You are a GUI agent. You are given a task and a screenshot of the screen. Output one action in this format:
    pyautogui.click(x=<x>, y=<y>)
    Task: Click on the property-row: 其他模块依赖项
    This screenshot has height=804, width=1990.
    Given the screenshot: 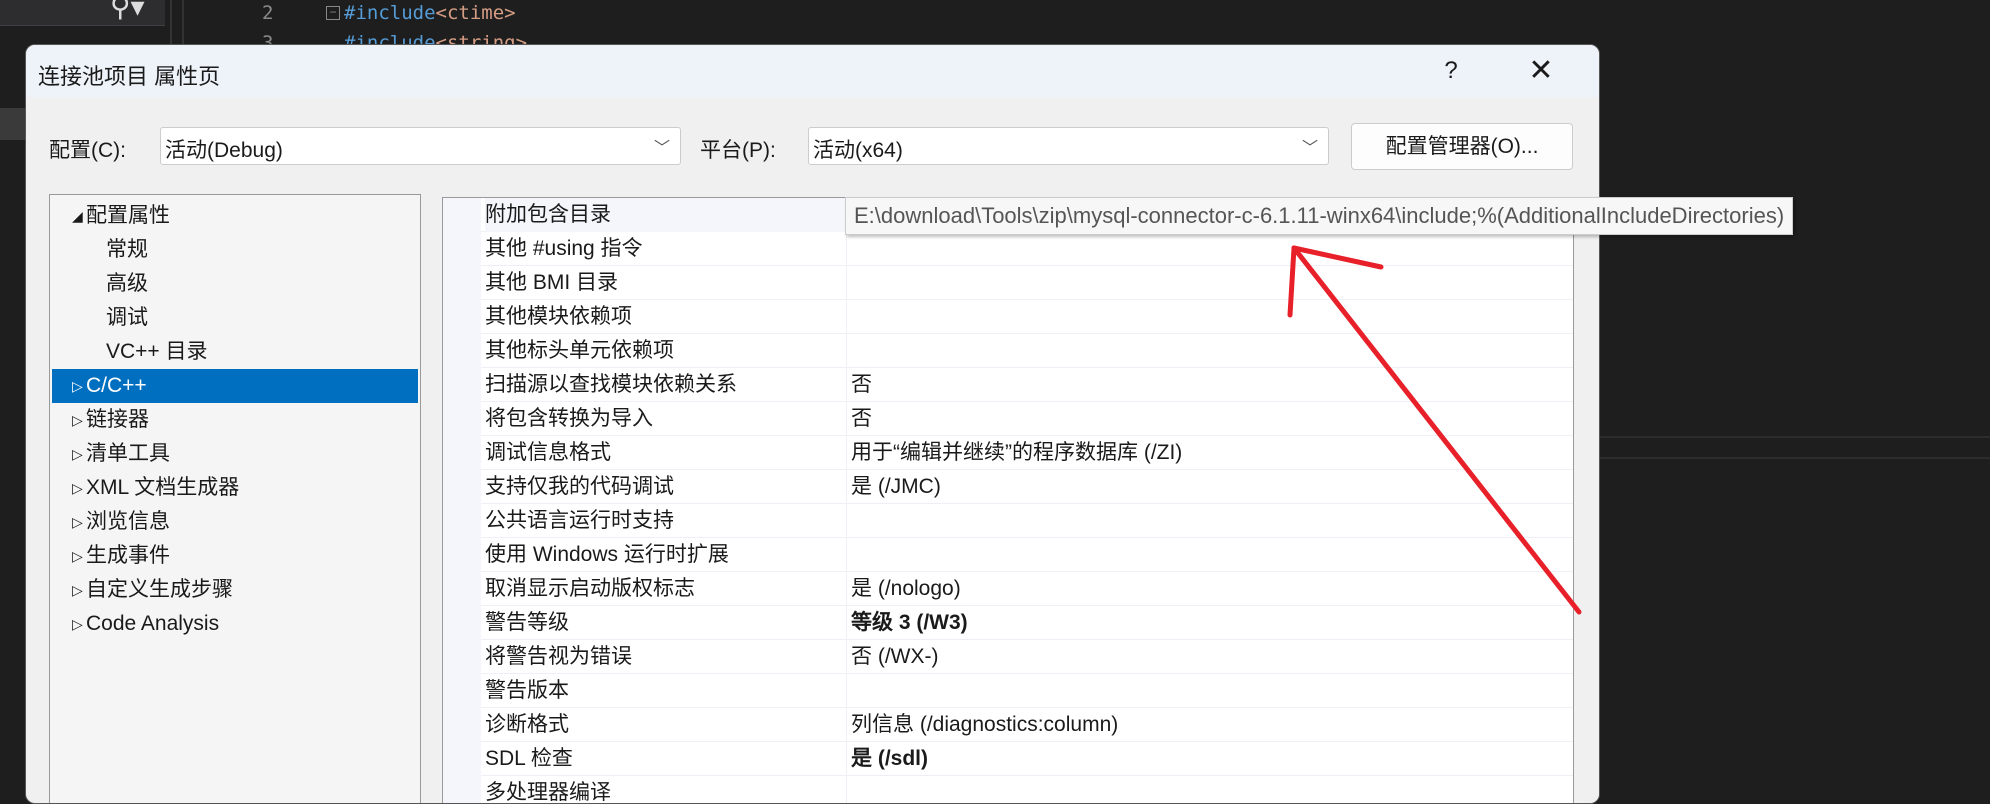 What is the action you would take?
    pyautogui.click(x=1027, y=317)
    